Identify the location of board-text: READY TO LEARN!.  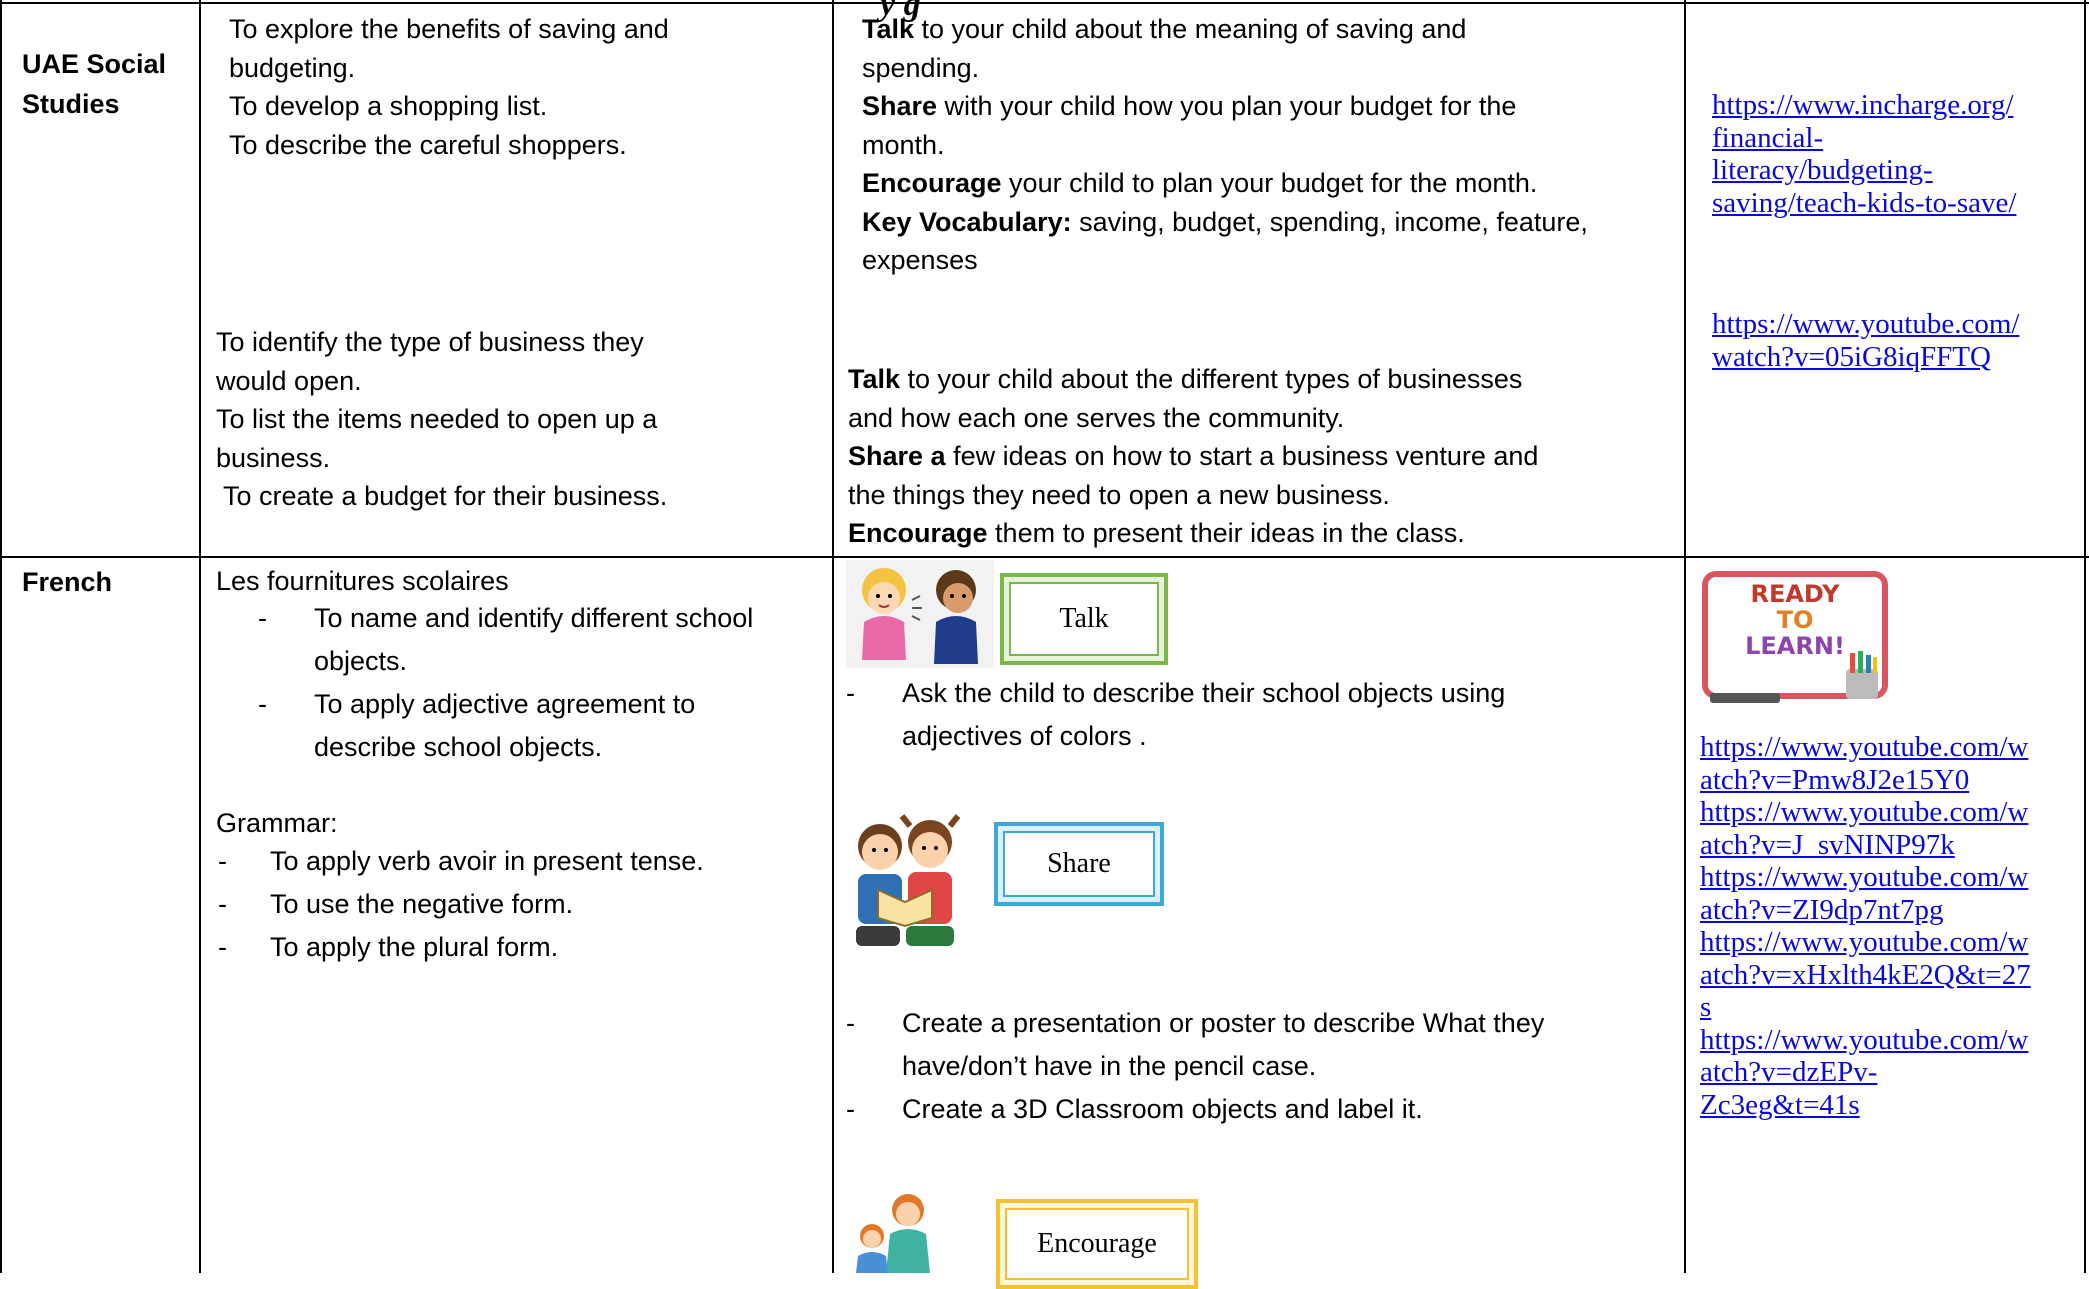
(1795, 620).